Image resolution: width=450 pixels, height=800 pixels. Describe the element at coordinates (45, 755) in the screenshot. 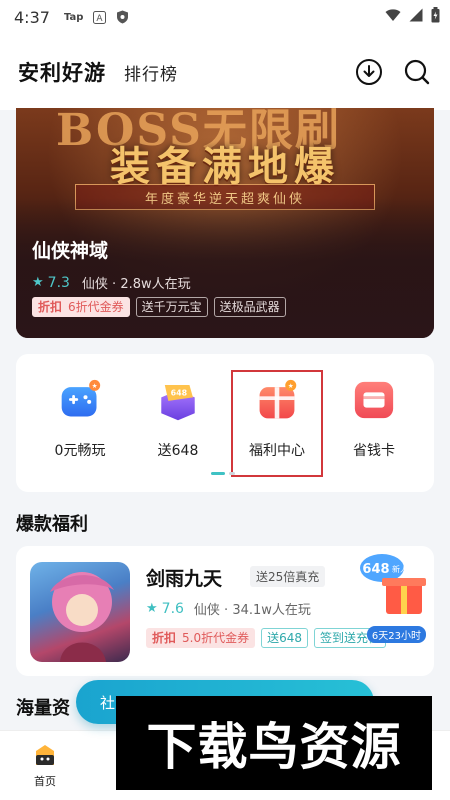

I see `home-tab-icon` at that location.